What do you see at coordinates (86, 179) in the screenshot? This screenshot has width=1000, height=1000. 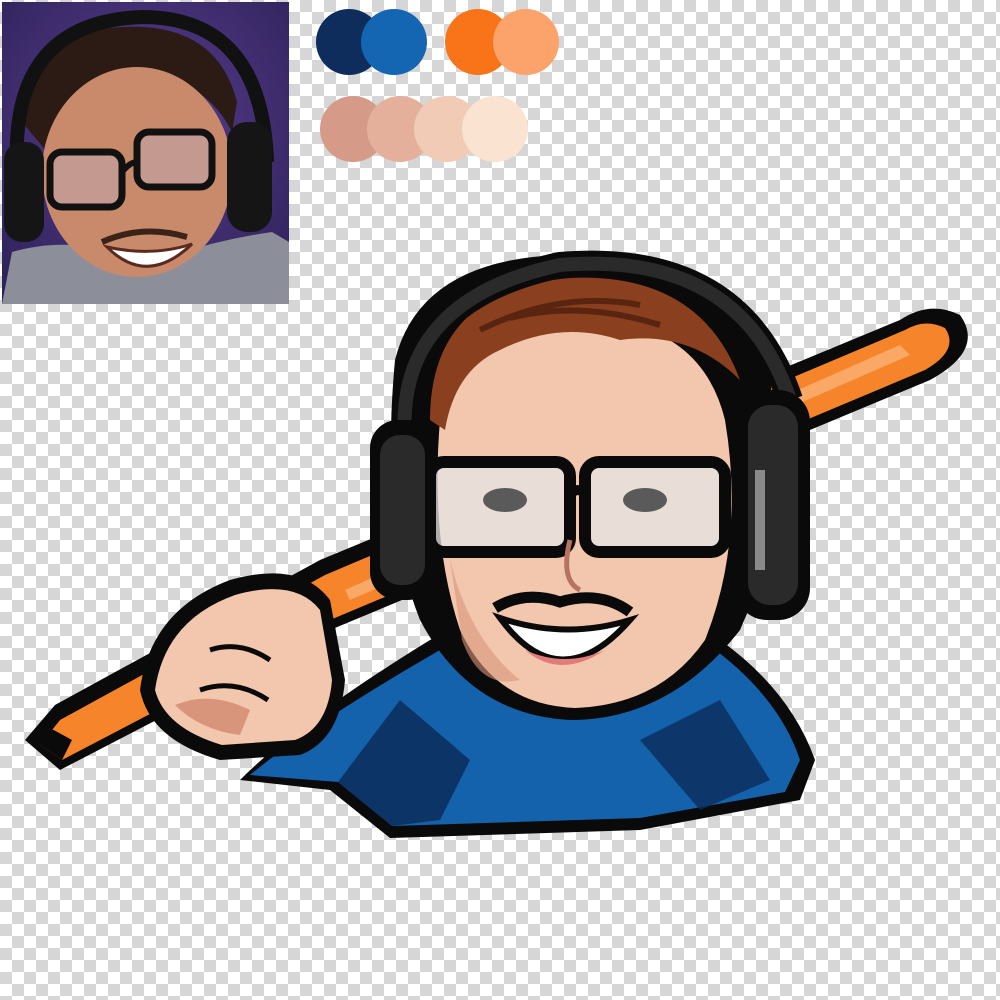 I see `photo-glasses-left` at bounding box center [86, 179].